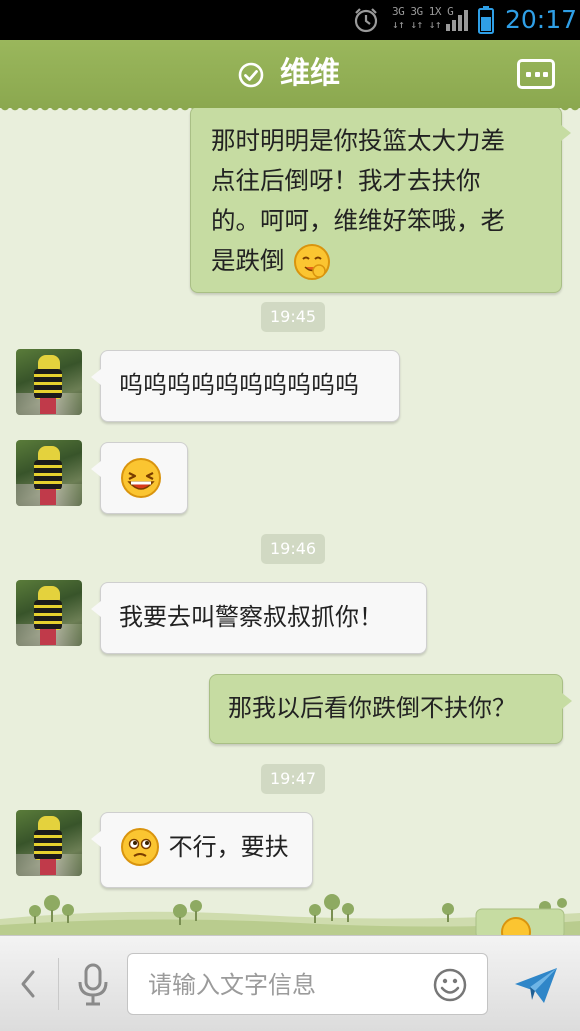  I want to click on back-chevron-icon, so click(28, 984).